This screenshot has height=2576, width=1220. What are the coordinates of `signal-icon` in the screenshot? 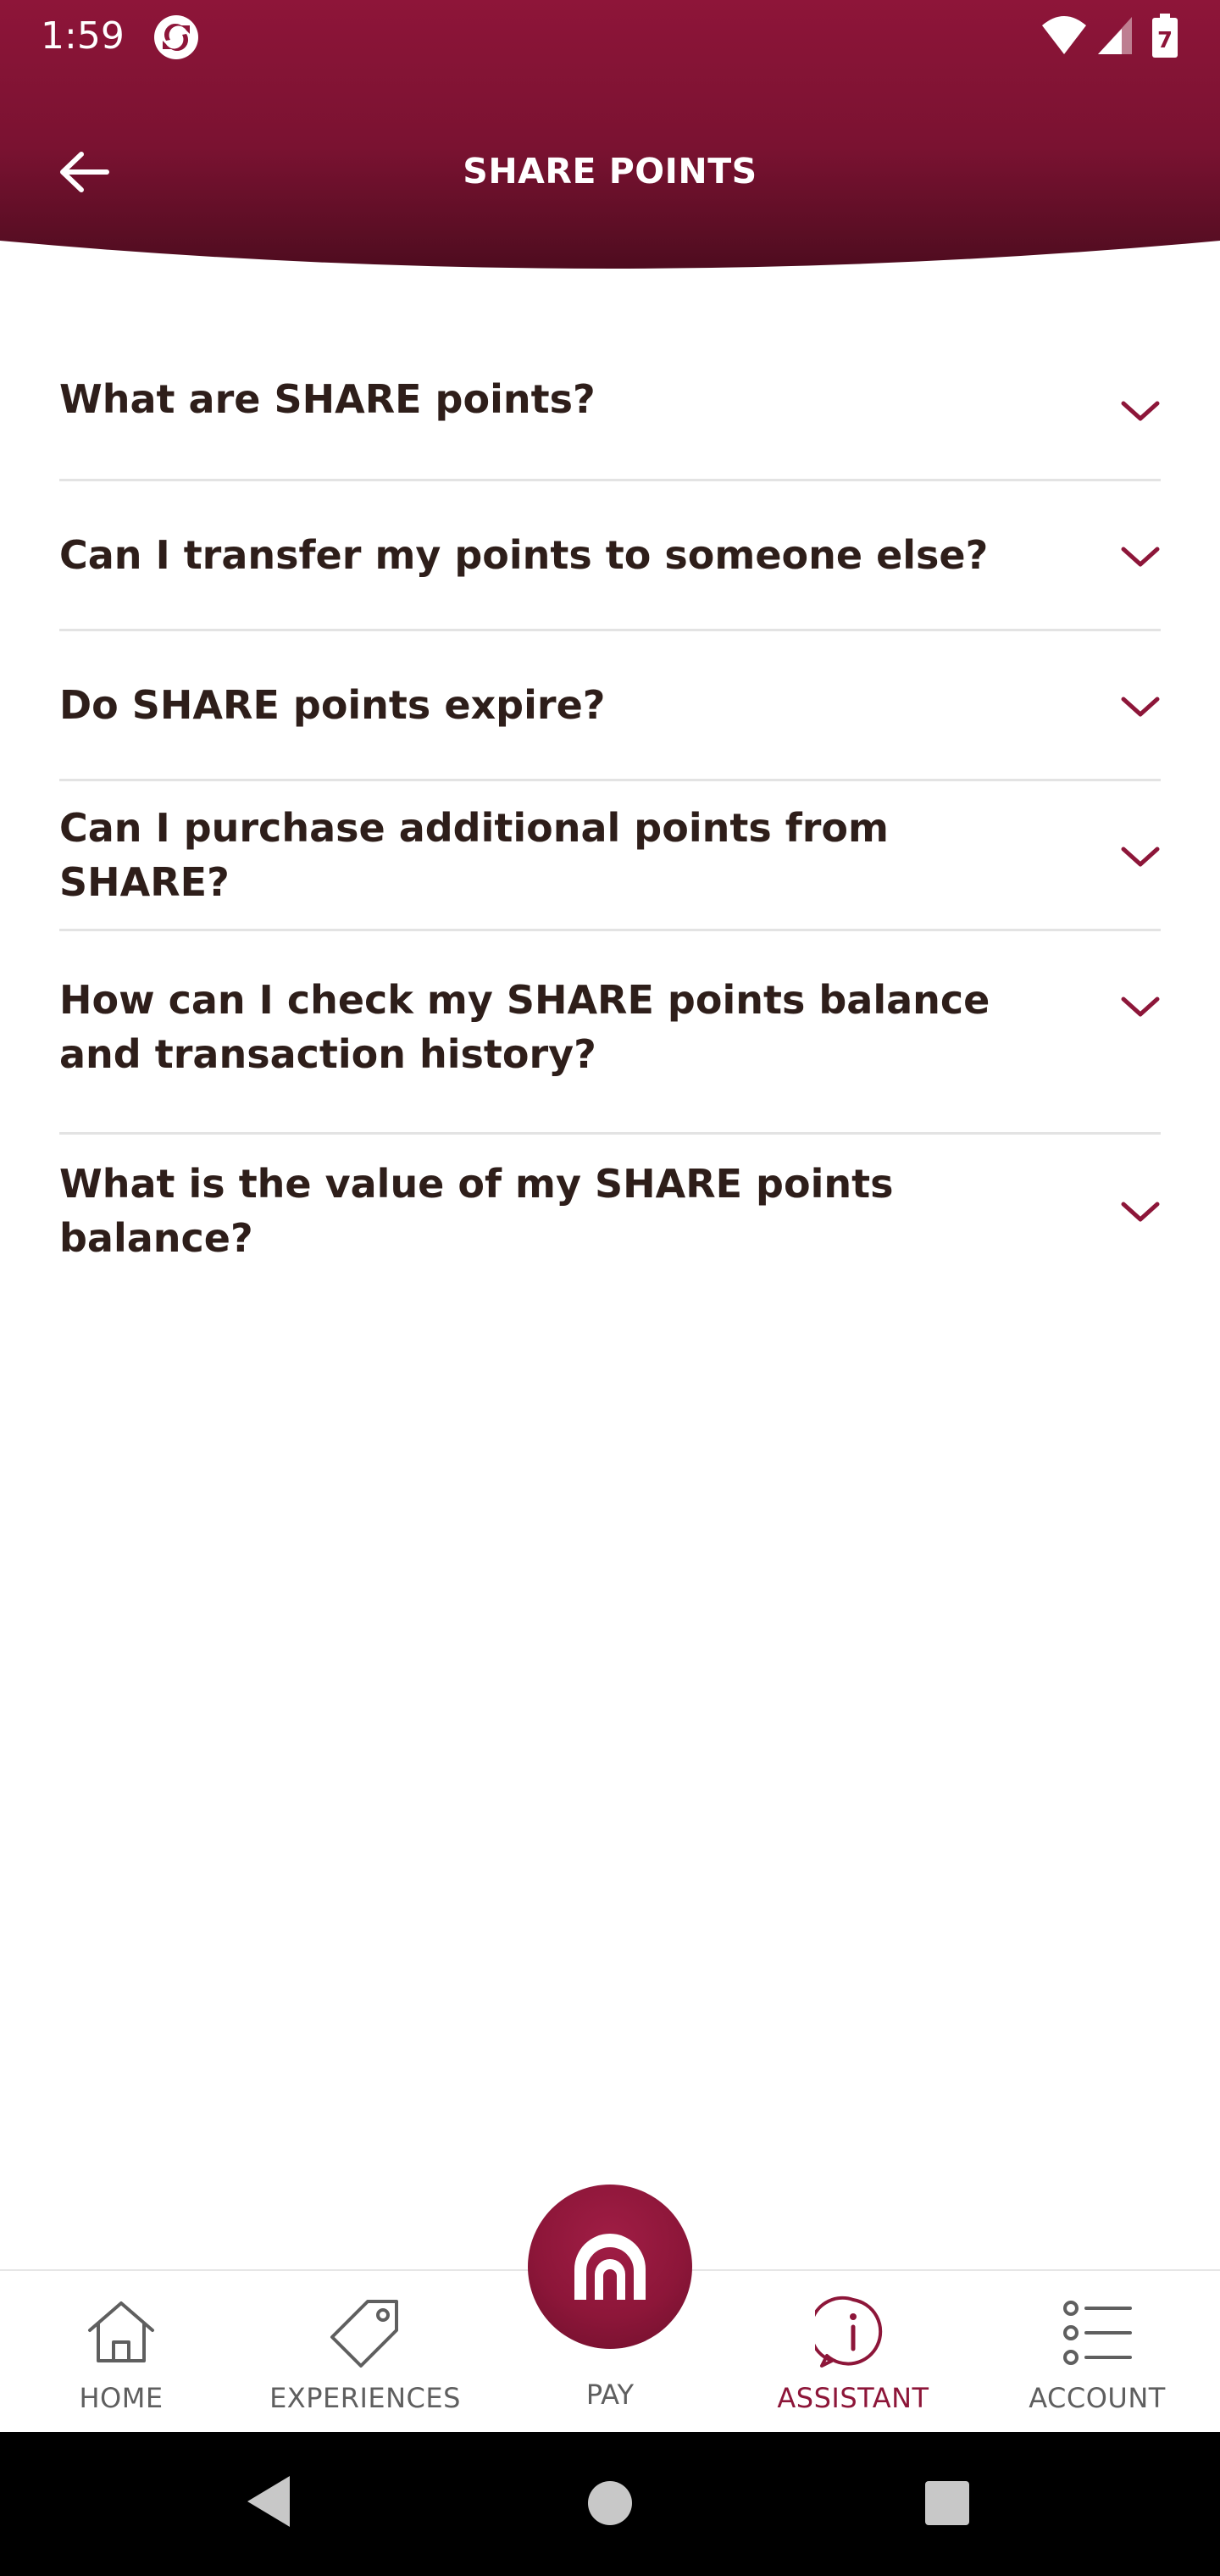 It's located at (1115, 35).